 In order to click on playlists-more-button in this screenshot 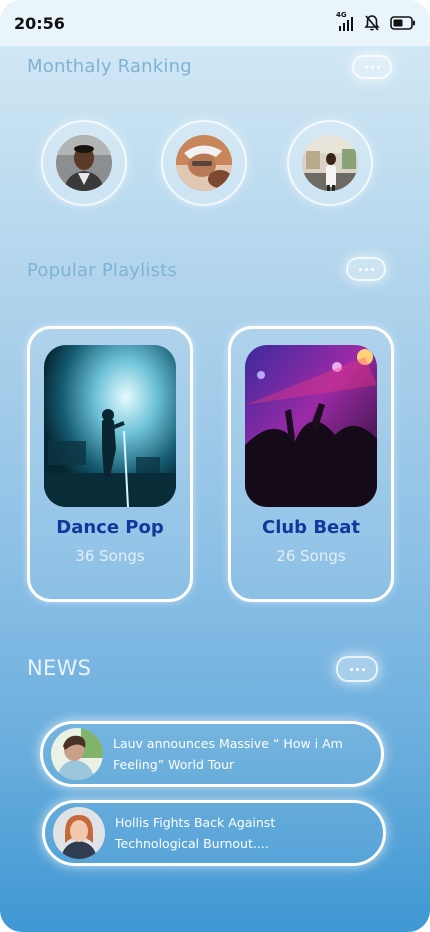, I will do `click(366, 269)`.